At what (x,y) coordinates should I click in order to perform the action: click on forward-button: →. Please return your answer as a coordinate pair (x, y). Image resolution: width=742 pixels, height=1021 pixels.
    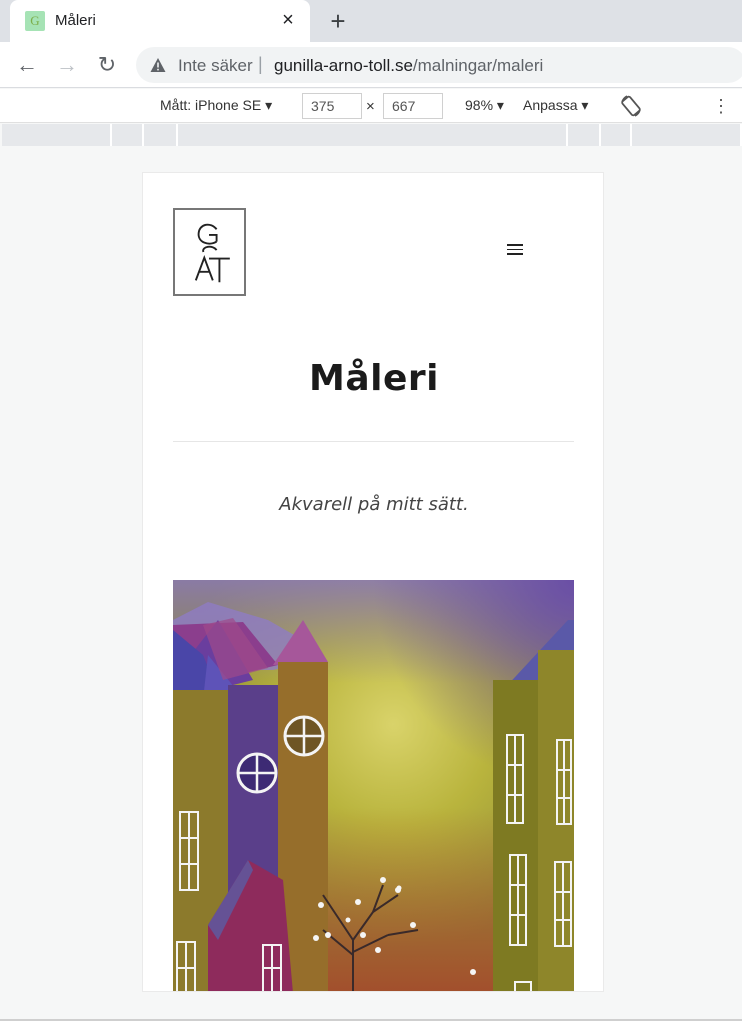
    Looking at the image, I should click on (67, 65).